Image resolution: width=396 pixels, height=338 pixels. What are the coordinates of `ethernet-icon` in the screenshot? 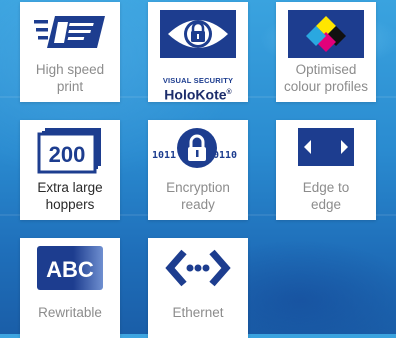 It's located at (198, 268).